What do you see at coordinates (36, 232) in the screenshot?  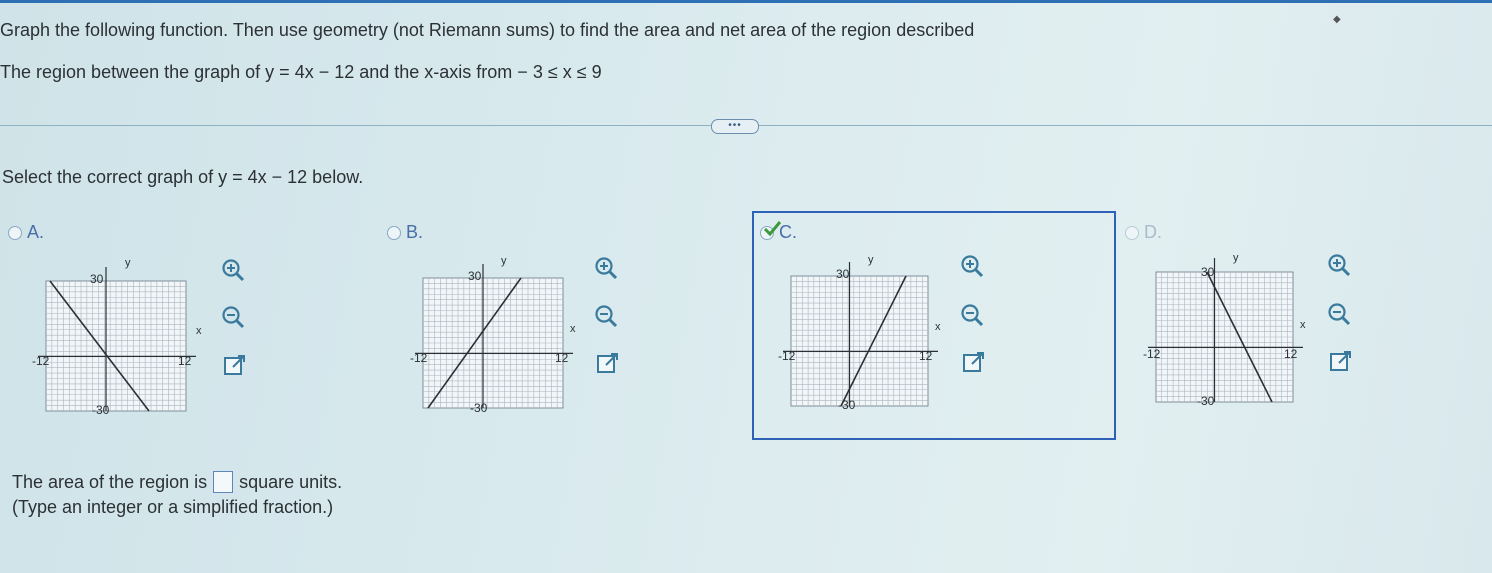 I see `option-a-label: A.` at bounding box center [36, 232].